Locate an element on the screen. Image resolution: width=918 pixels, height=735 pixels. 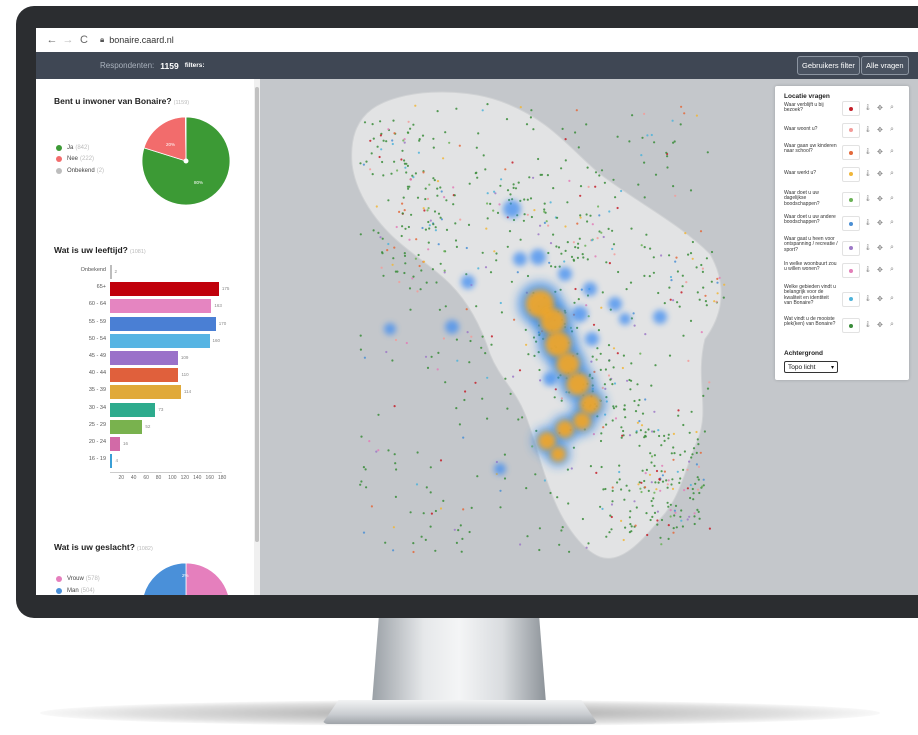
browser-toolbar: ← → C 🔒︎ bonaire.caard.nl is located at coordinates (477, 40).